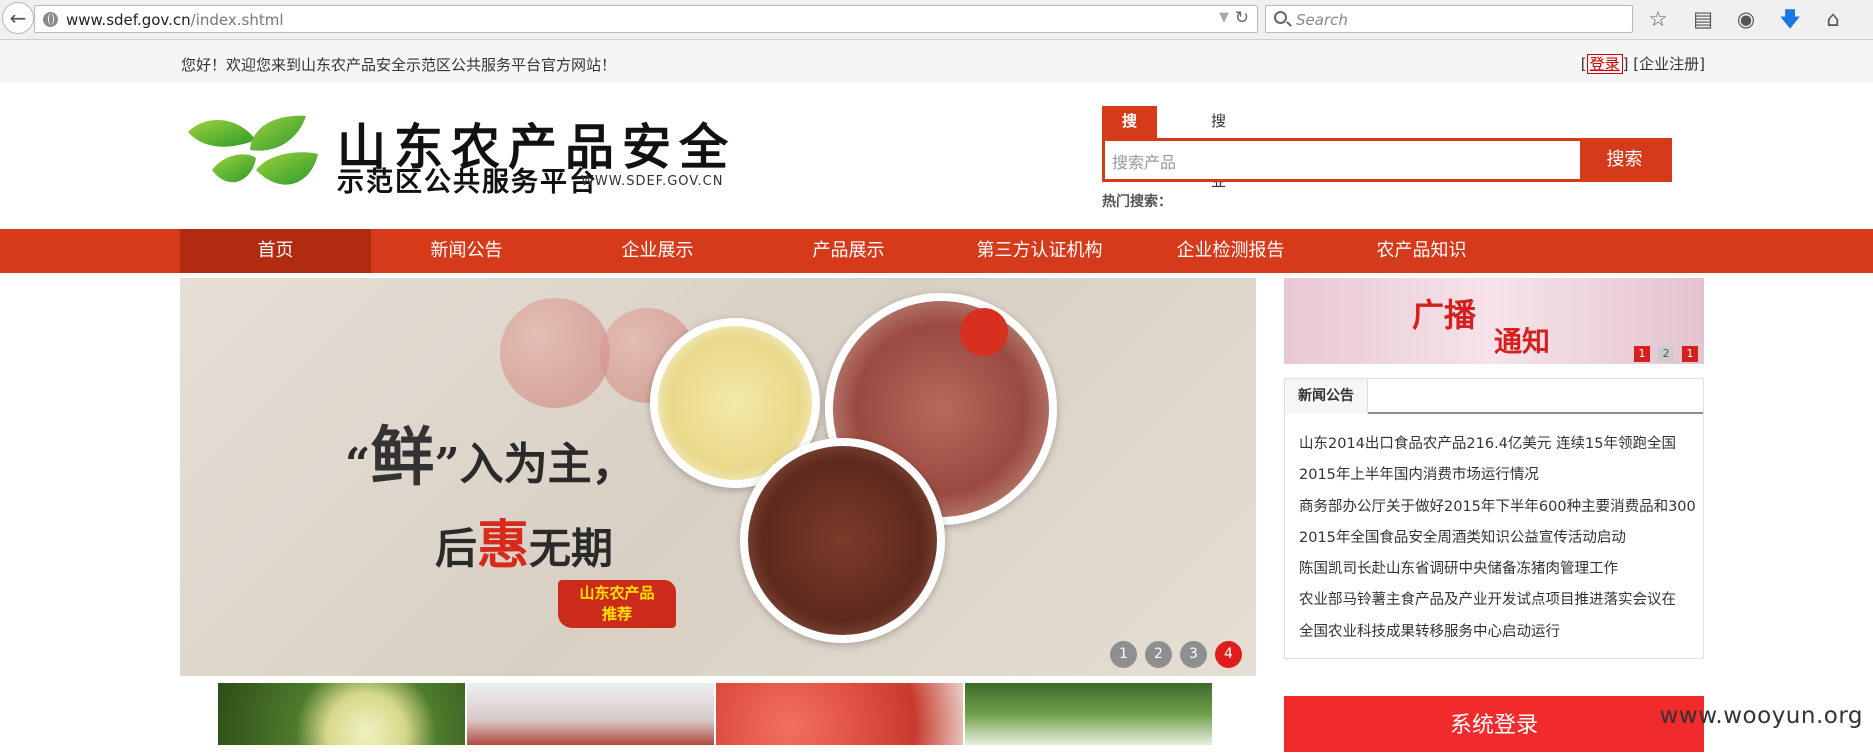 This screenshot has width=1873, height=756. What do you see at coordinates (1497, 475) in the screenshot?
I see `news-item: 2015年上半年国内消费市场运行情况` at bounding box center [1497, 475].